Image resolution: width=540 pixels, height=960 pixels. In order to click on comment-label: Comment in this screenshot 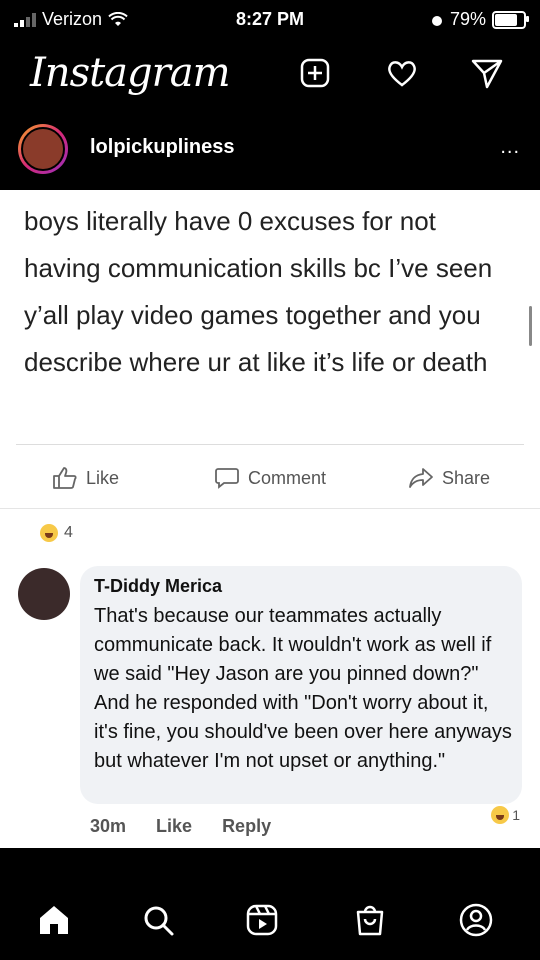, I will do `click(287, 477)`.